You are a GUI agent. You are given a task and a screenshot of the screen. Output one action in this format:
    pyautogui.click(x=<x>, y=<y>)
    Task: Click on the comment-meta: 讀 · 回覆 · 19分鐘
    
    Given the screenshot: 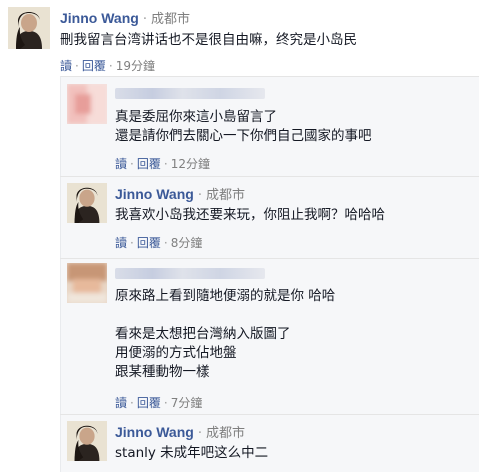 What is the action you would take?
    pyautogui.click(x=107, y=65)
    